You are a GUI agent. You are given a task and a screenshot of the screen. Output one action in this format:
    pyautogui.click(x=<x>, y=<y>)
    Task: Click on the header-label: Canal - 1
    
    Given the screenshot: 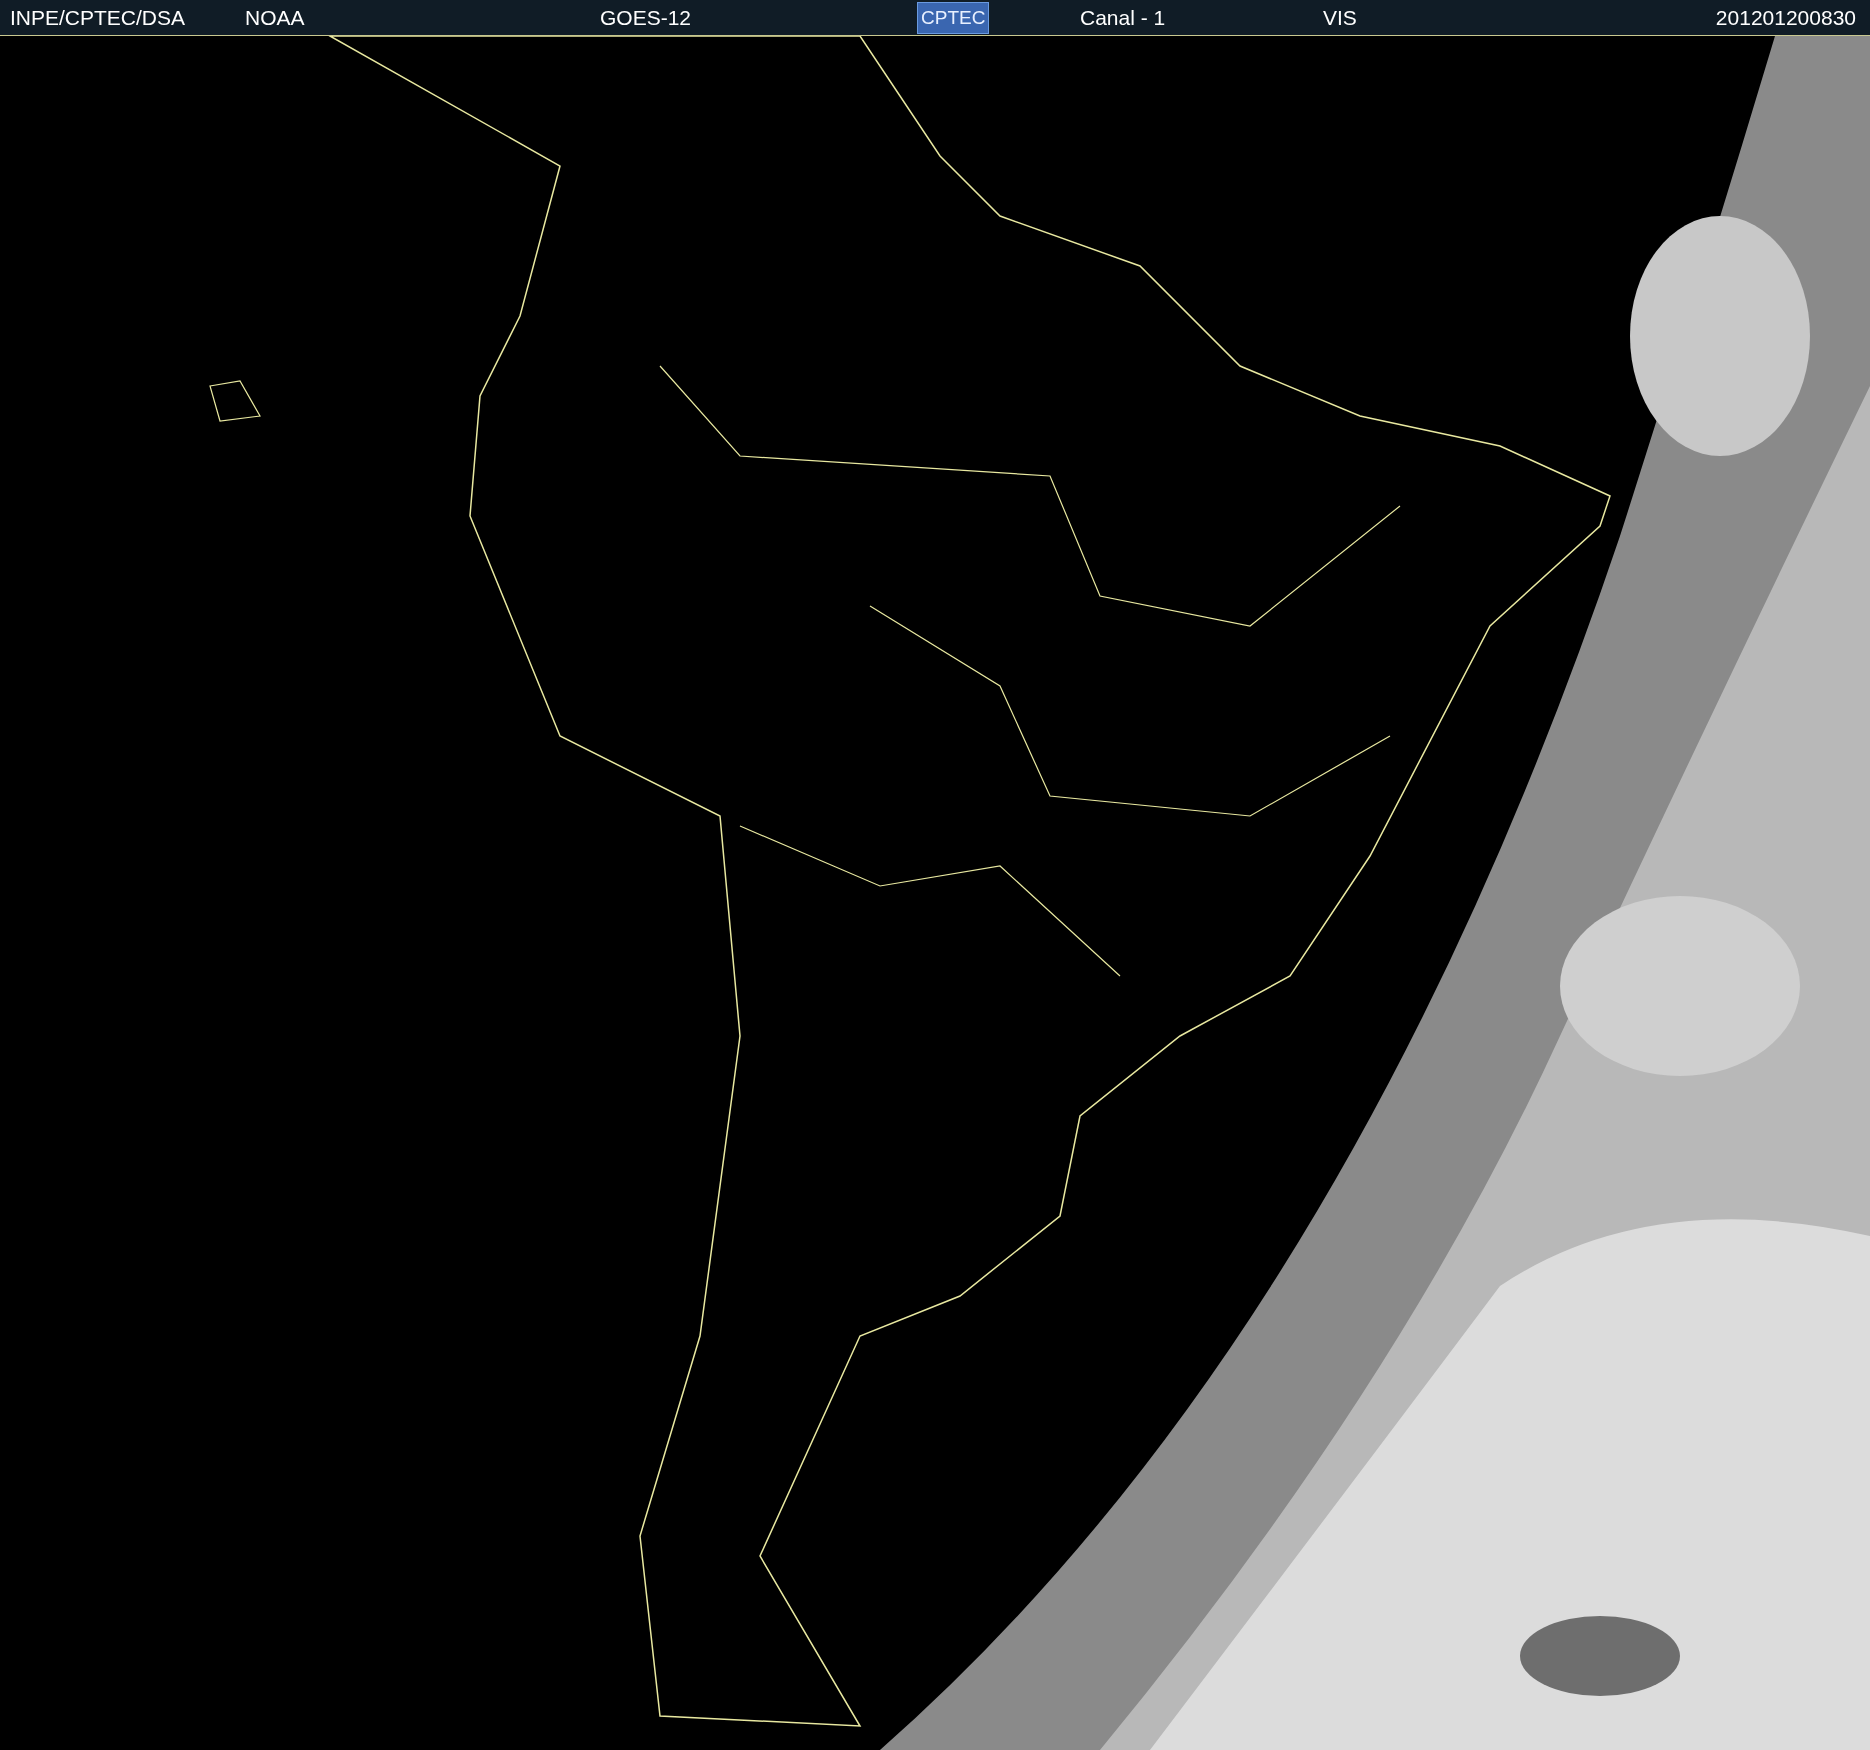 What is the action you would take?
    pyautogui.click(x=1123, y=17)
    